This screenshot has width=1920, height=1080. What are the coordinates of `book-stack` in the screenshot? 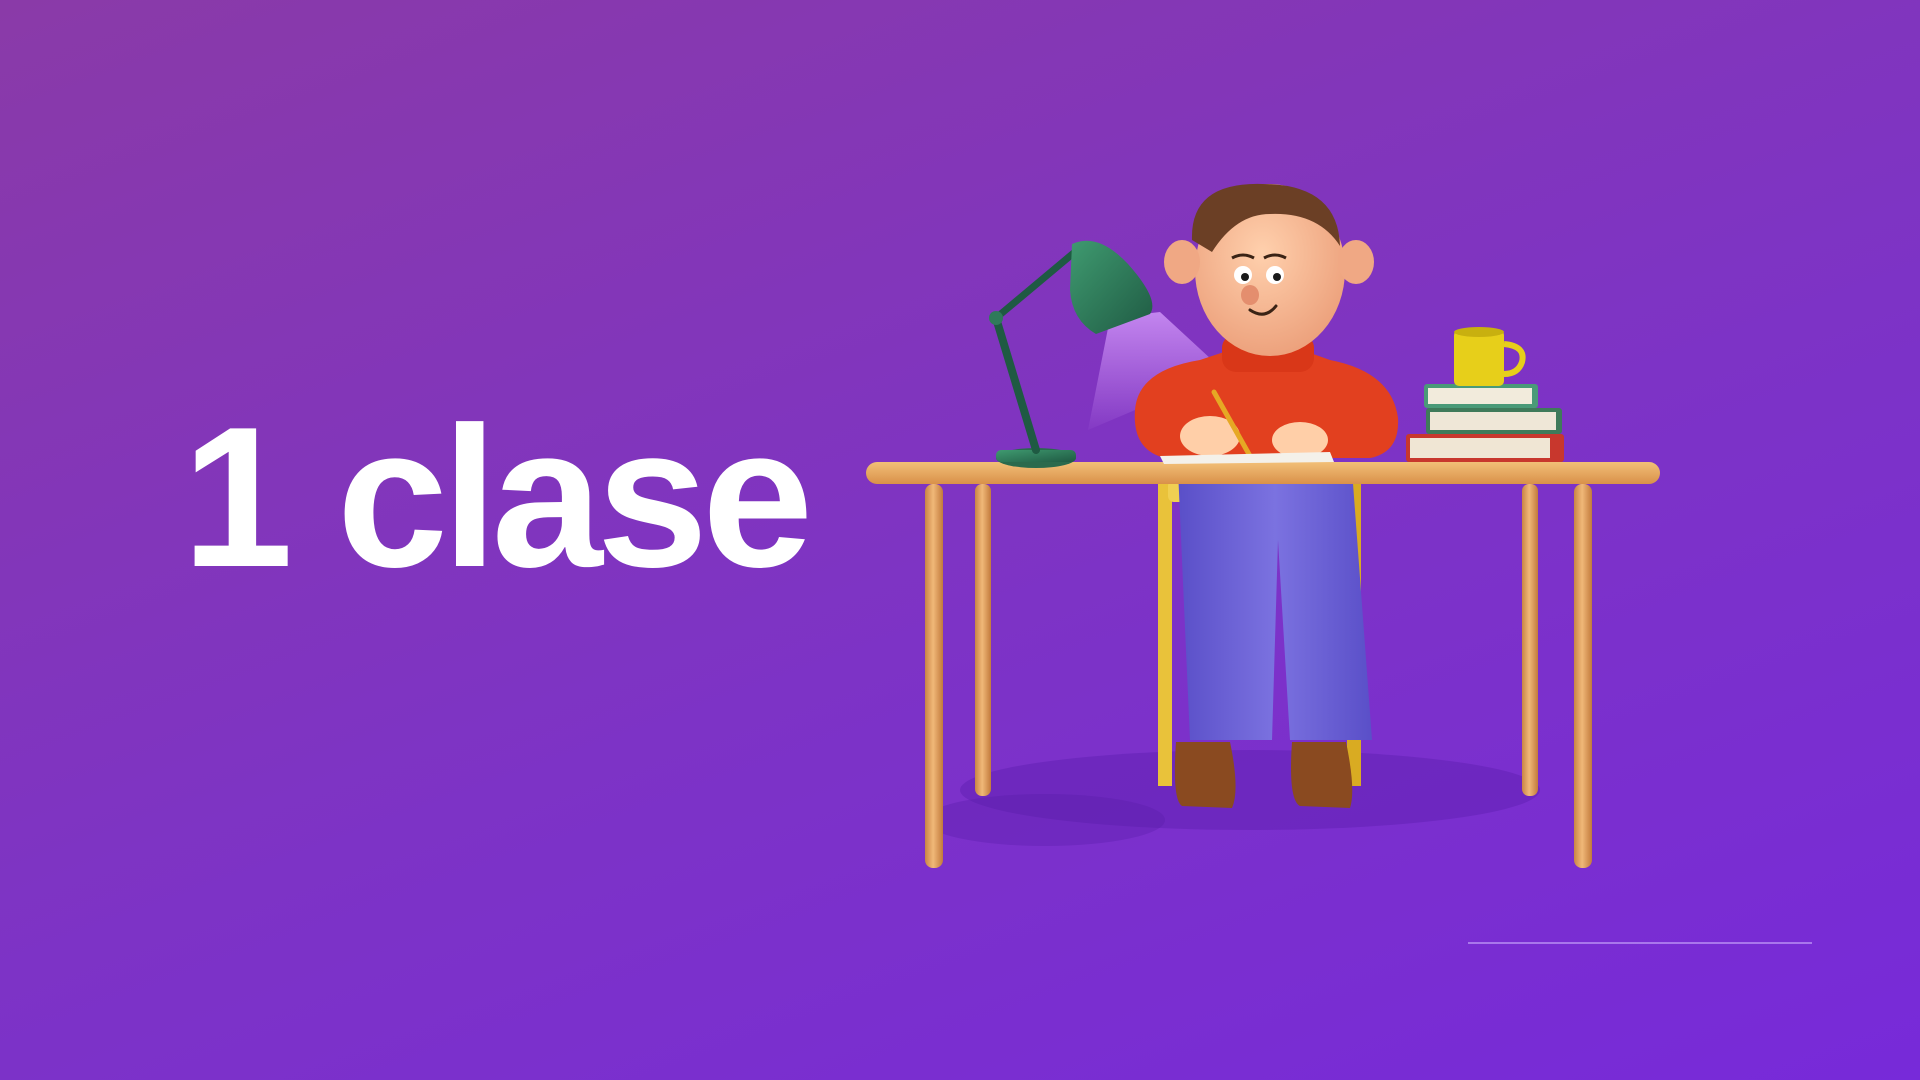 It's located at (1485, 423).